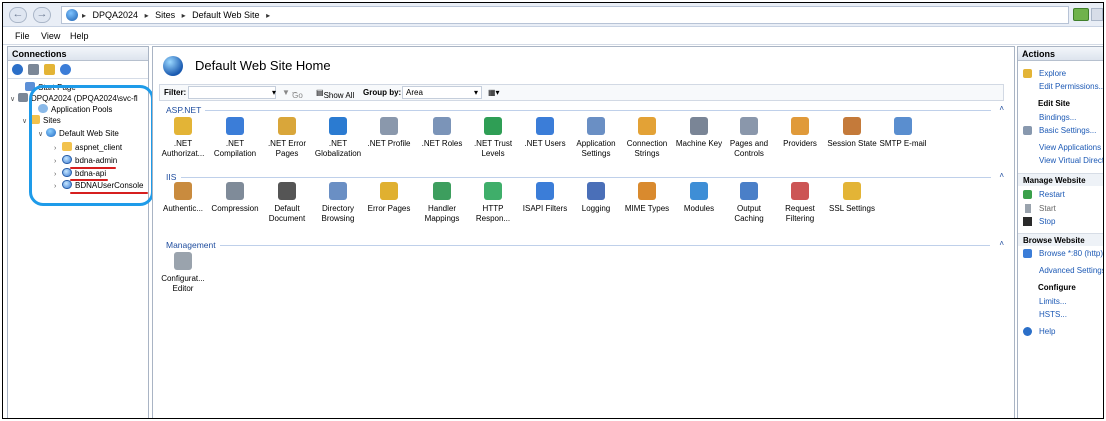 This screenshot has height=421, width=1106. I want to click on feature-application-settings: Application Settings, so click(596, 138).